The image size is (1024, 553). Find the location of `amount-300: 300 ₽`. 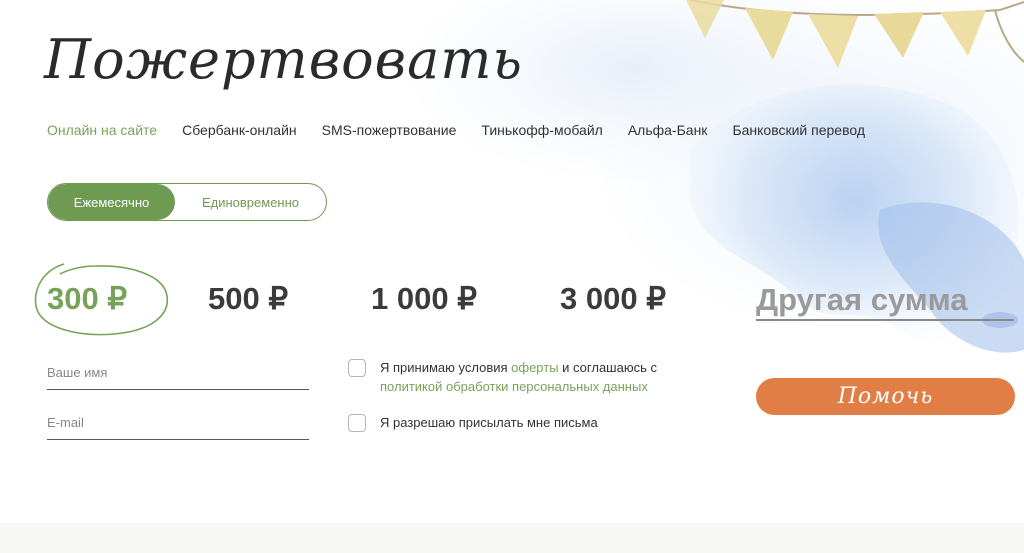

amount-300: 300 ₽ is located at coordinates (87, 299).